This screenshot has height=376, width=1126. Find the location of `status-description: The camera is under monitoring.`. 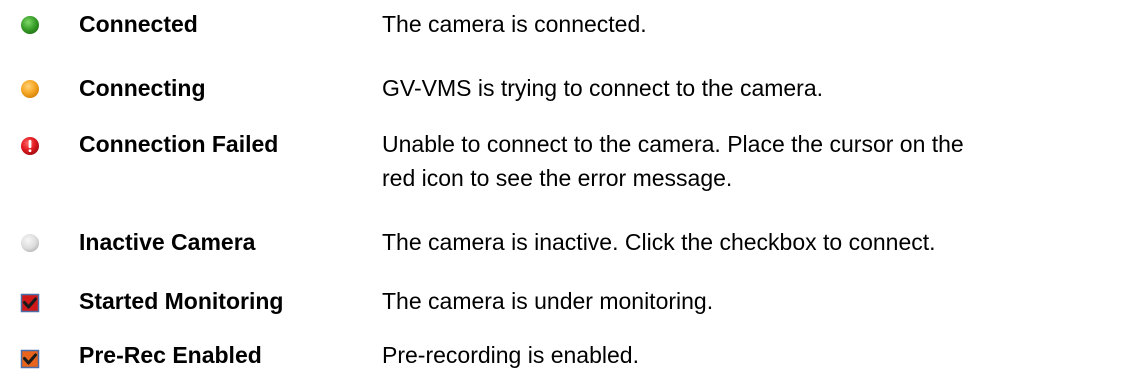

status-description: The camera is under monitoring. is located at coordinates (752, 301).